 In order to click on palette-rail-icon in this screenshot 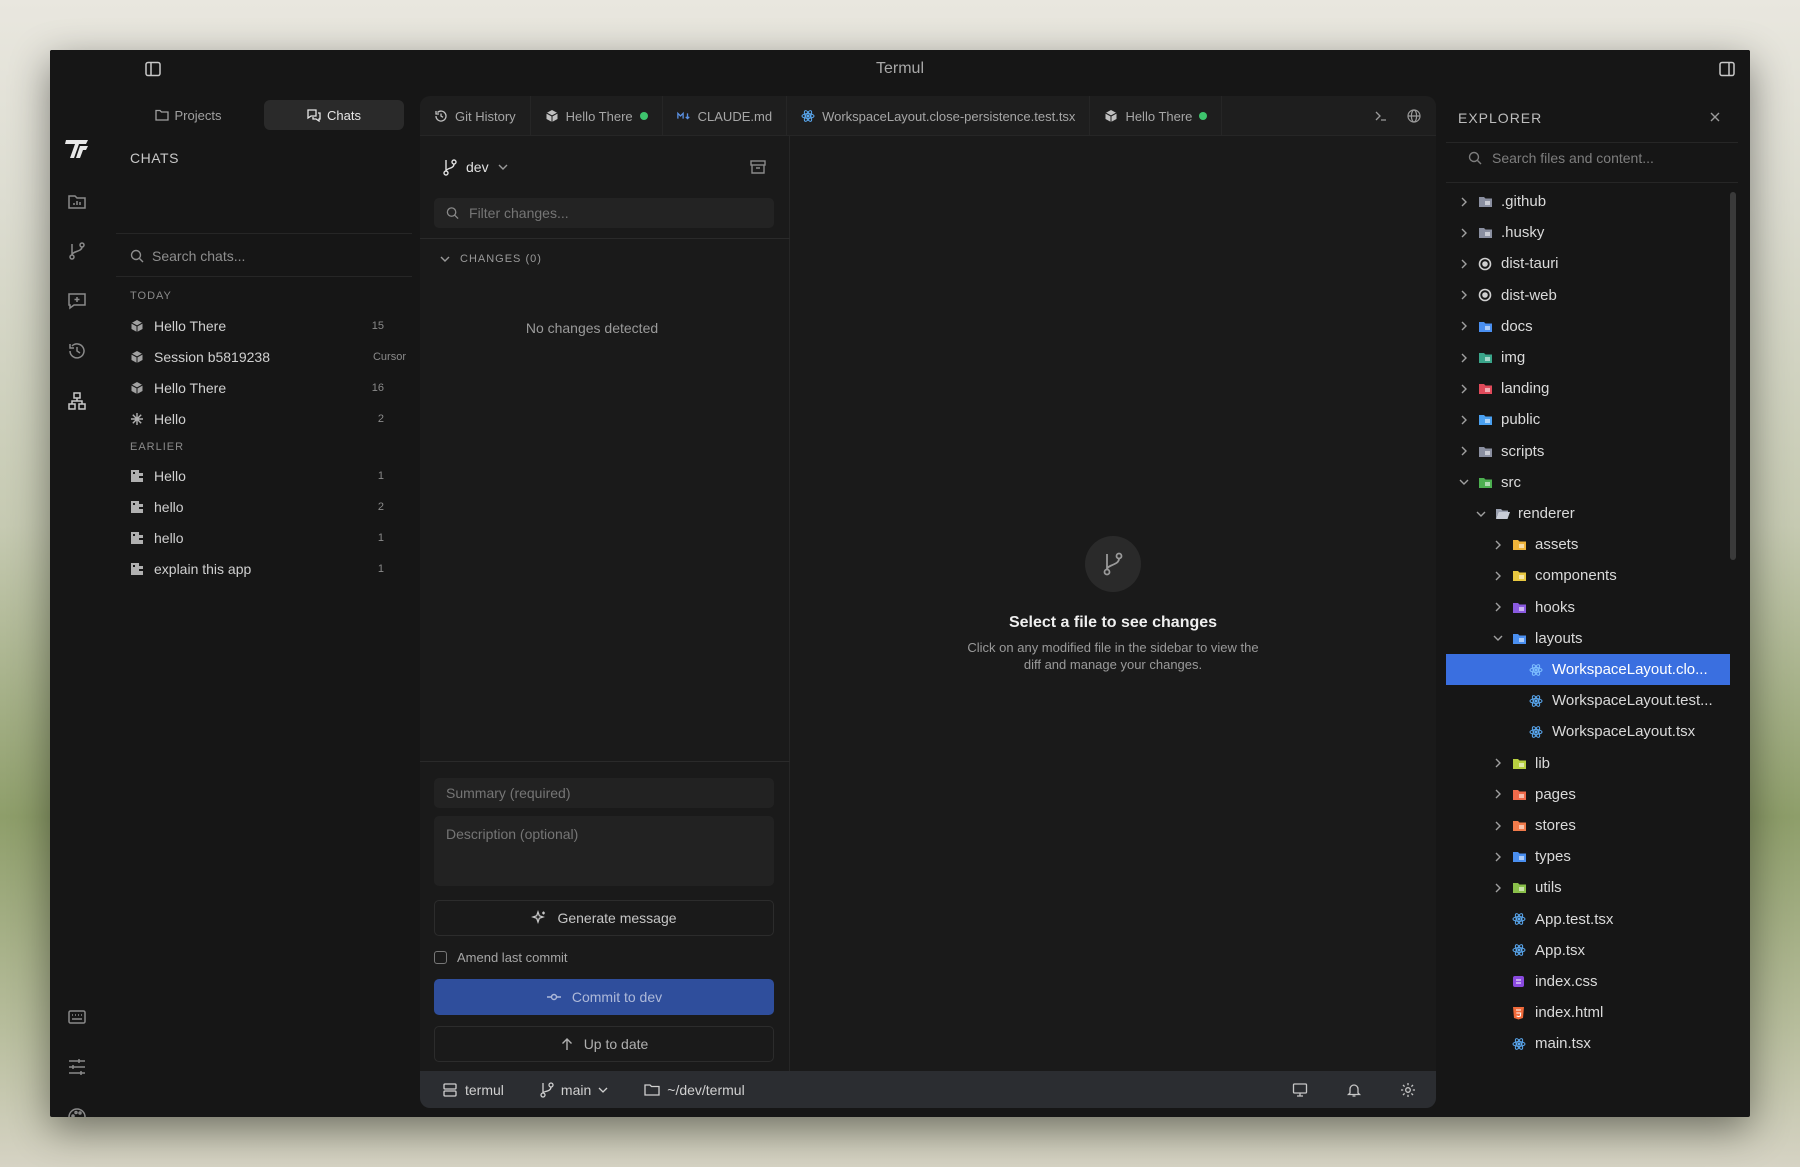, I will do `click(77, 1110)`.